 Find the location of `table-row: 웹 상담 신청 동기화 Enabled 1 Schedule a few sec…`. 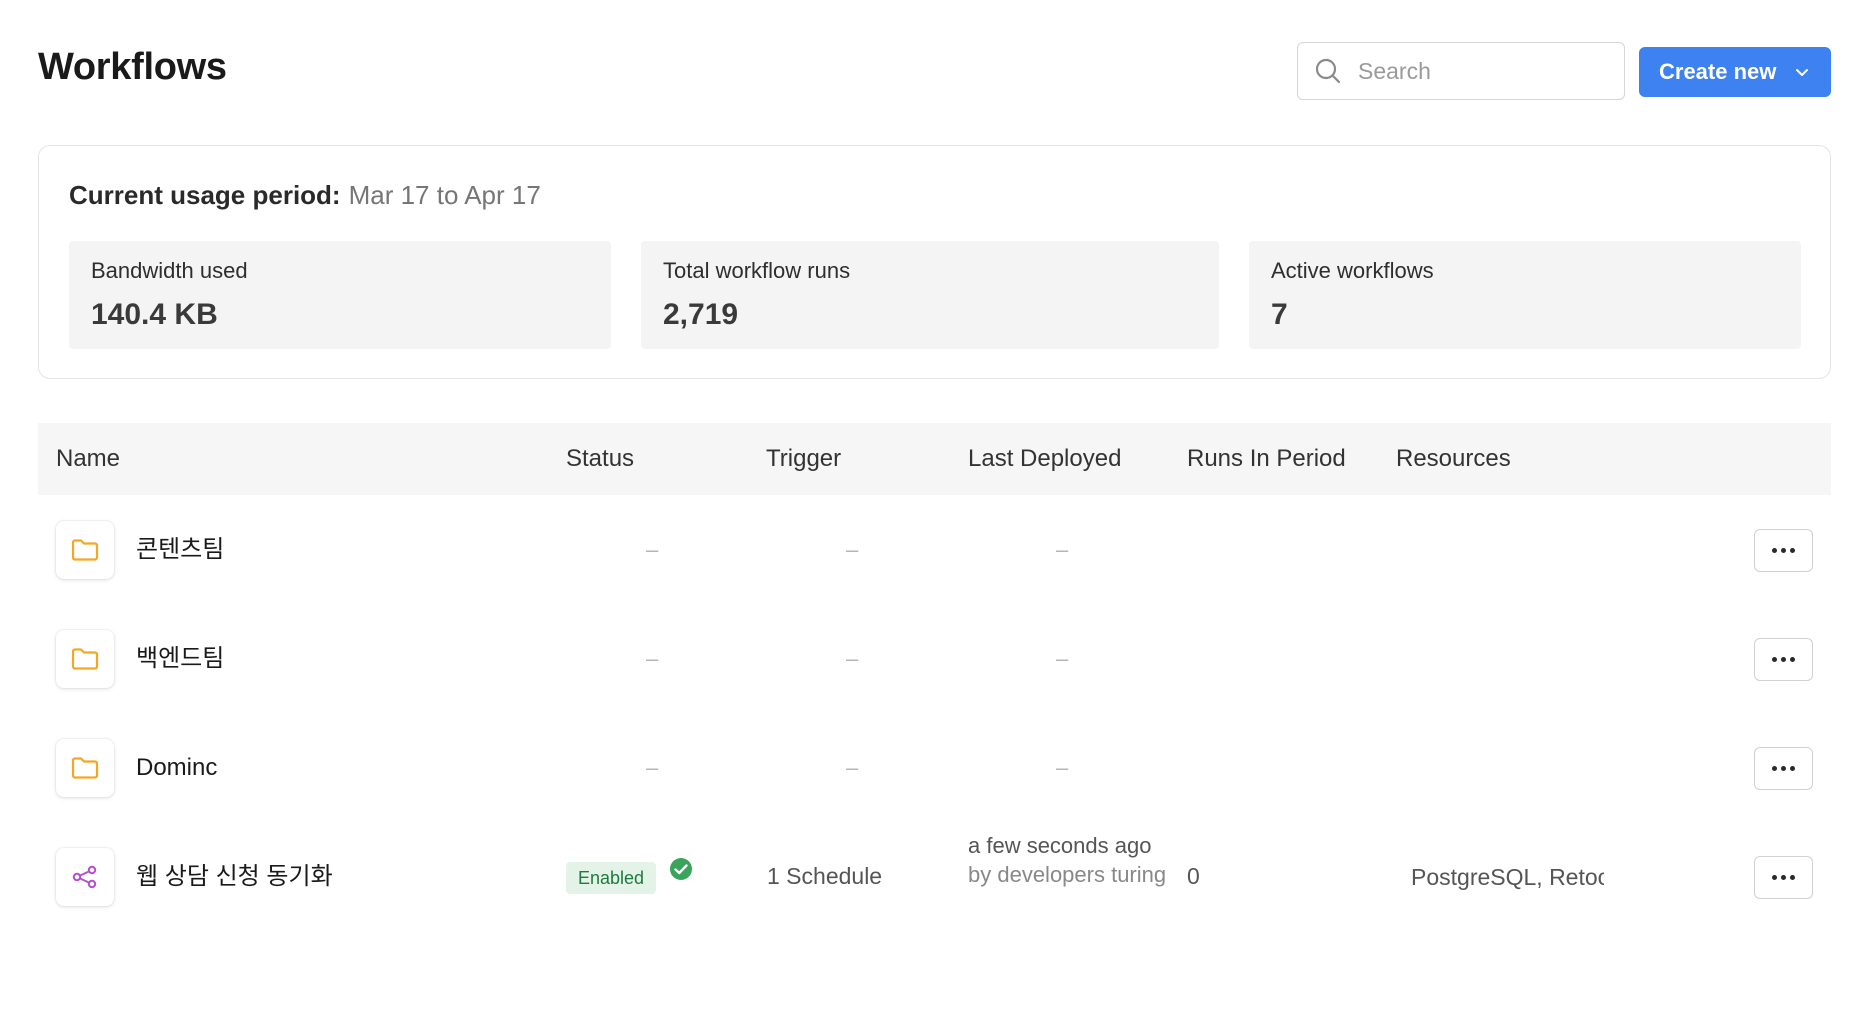

table-row: 웹 상담 신청 동기화 Enabled 1 Schedule a few sec… is located at coordinates (934, 877).